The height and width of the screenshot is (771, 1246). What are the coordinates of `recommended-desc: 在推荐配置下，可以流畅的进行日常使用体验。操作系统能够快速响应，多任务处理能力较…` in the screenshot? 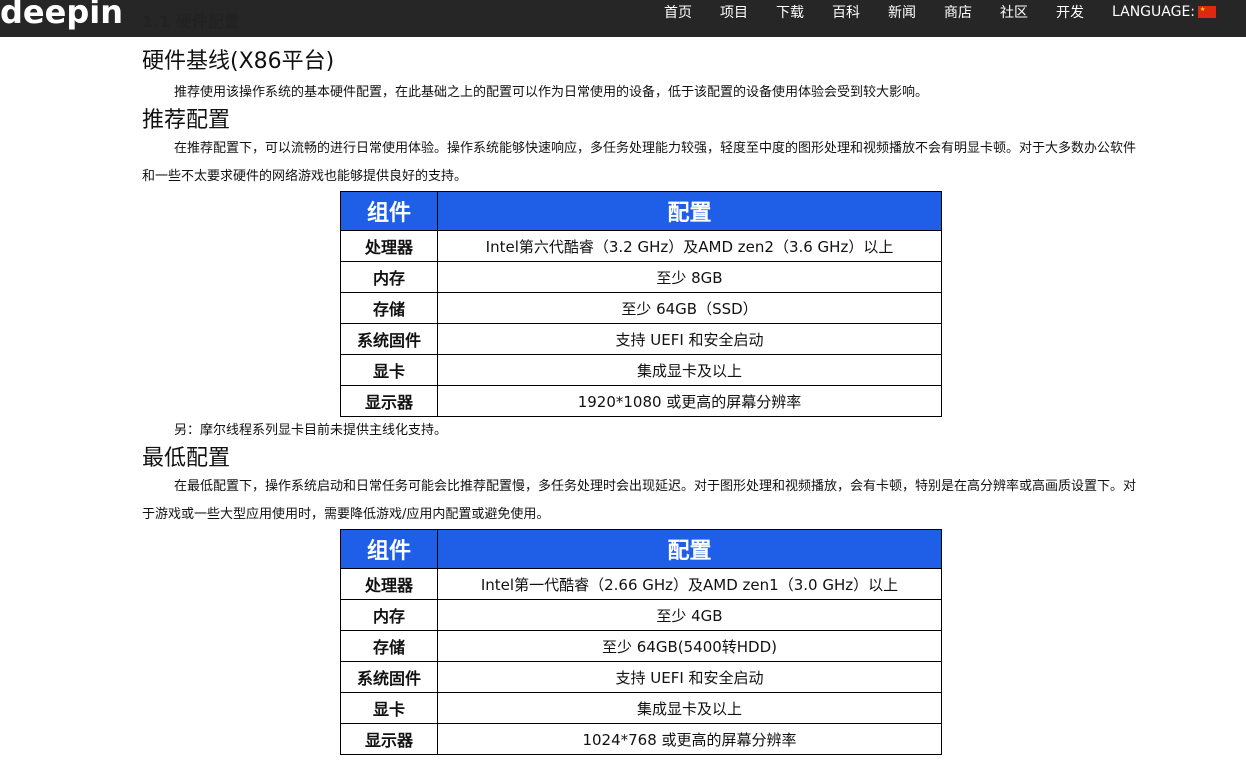 It's located at (639, 162).